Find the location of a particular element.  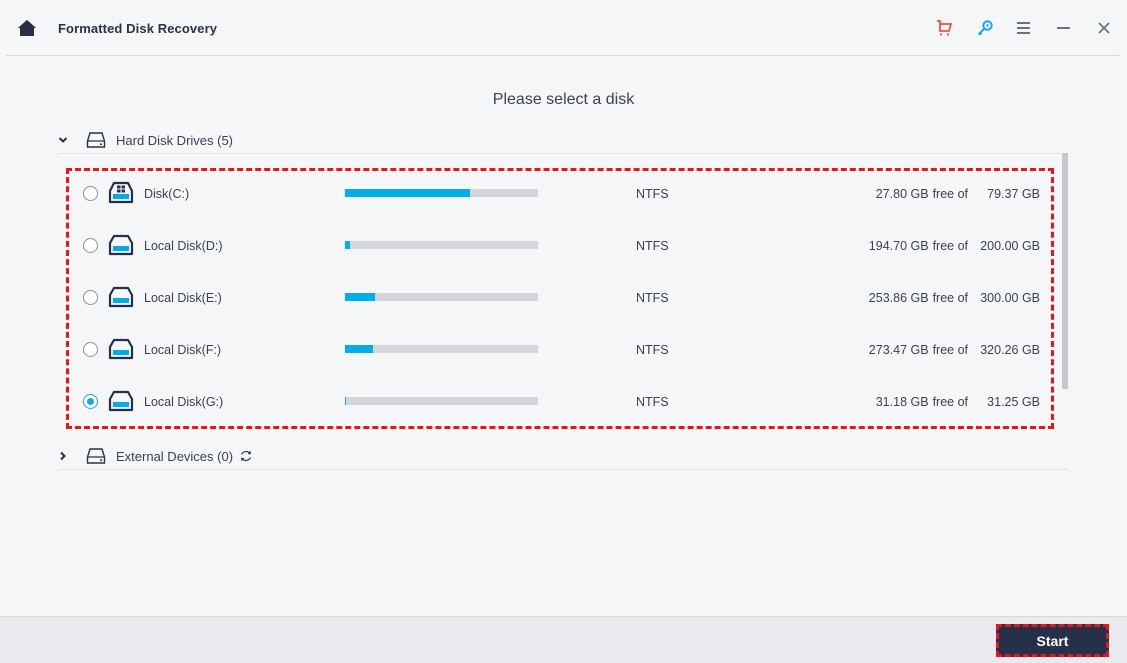

list-scrollbar is located at coordinates (1065, 271).